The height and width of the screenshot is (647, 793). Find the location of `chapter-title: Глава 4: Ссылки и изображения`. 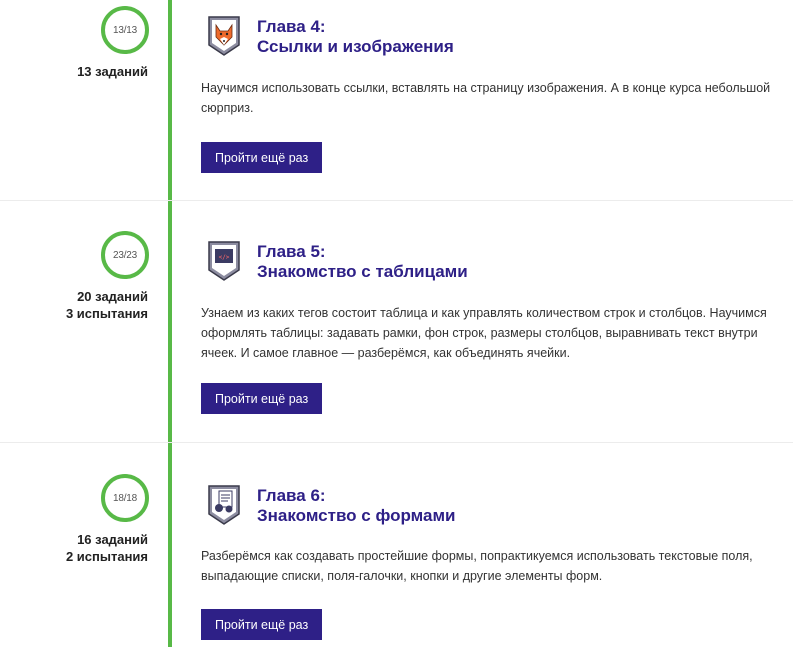

chapter-title: Глава 4: Ссылки и изображения is located at coordinates (355, 37).